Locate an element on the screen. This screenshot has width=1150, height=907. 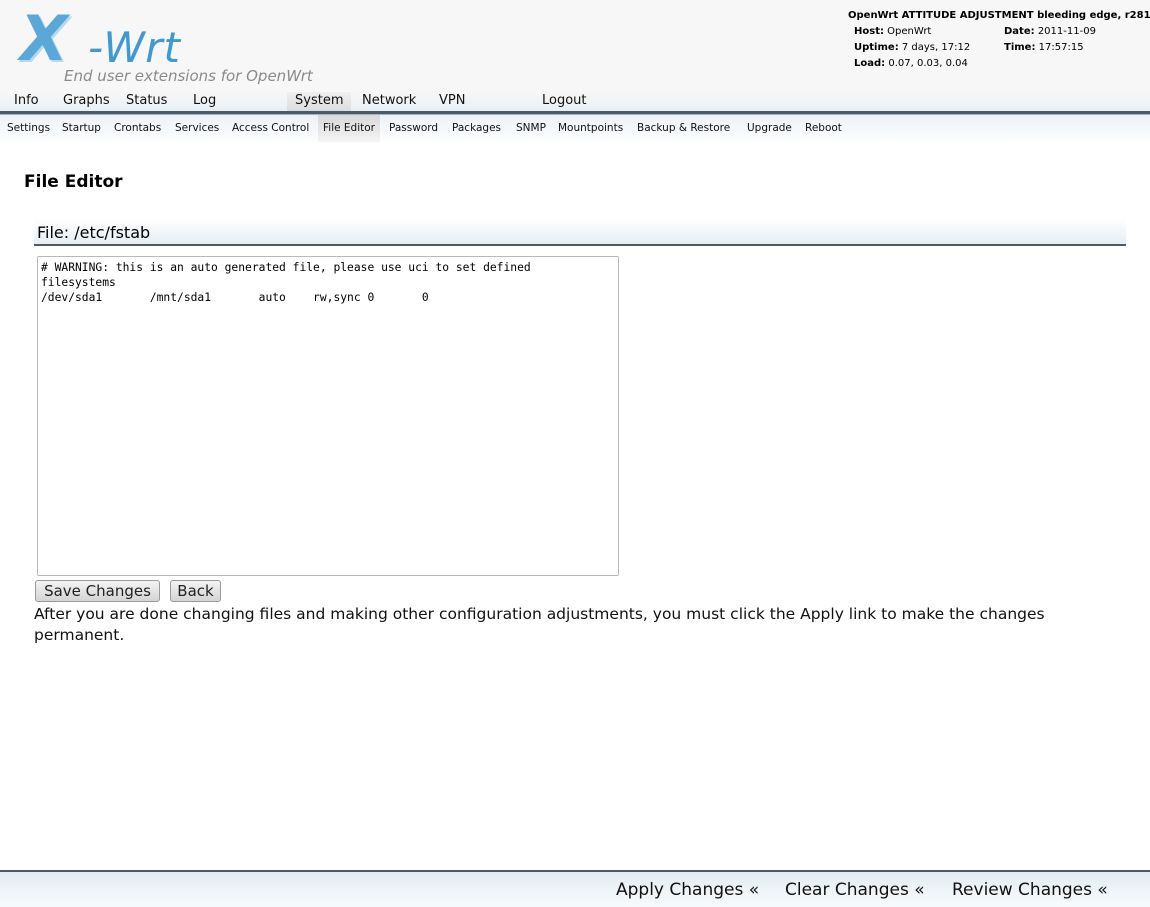
submenu-services: Services is located at coordinates (197, 128).